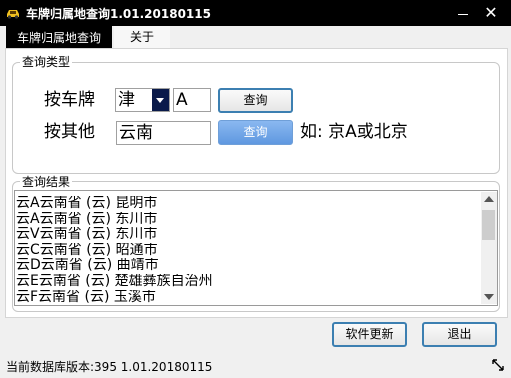 The image size is (511, 378). What do you see at coordinates (69, 132) in the screenshot?
I see `by-other-label: 按其他` at bounding box center [69, 132].